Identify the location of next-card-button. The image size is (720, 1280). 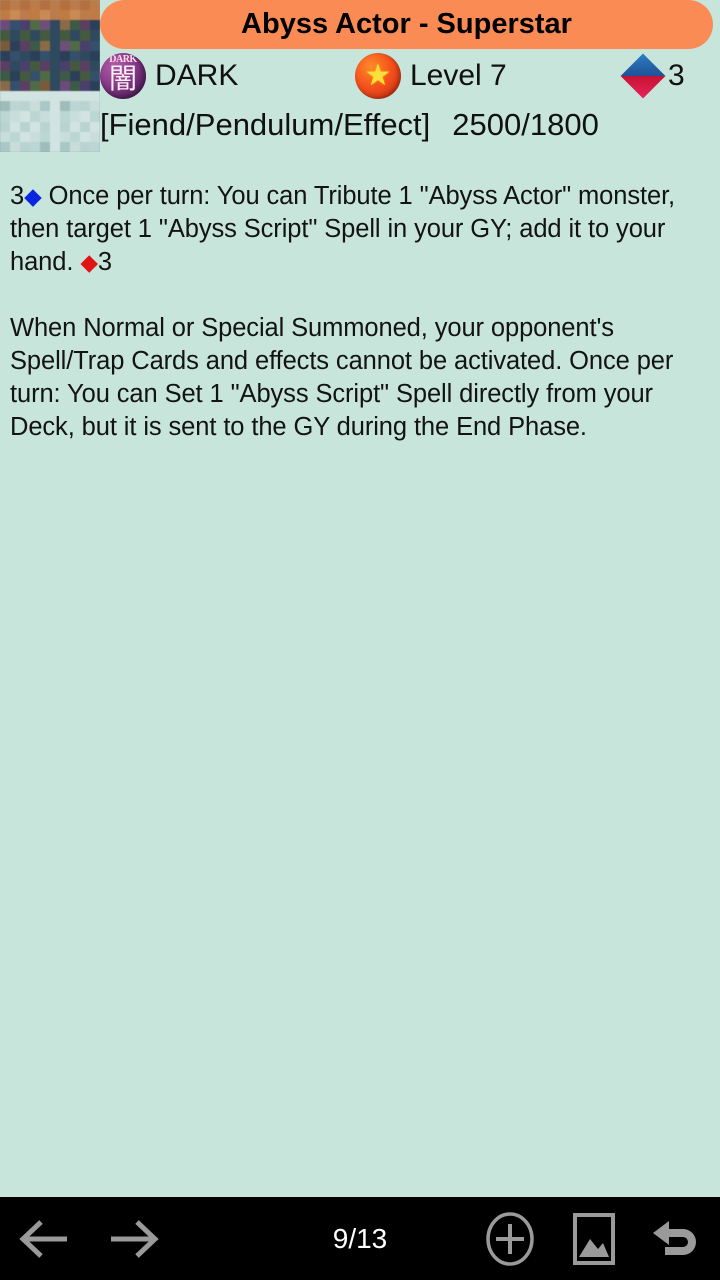
(133, 1238).